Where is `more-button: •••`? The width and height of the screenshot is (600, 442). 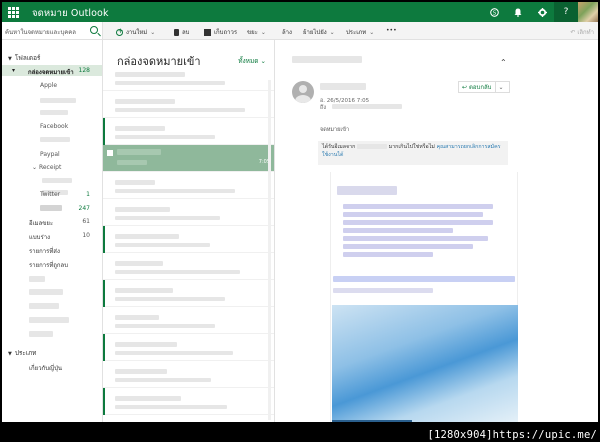 more-button: ••• is located at coordinates (391, 30).